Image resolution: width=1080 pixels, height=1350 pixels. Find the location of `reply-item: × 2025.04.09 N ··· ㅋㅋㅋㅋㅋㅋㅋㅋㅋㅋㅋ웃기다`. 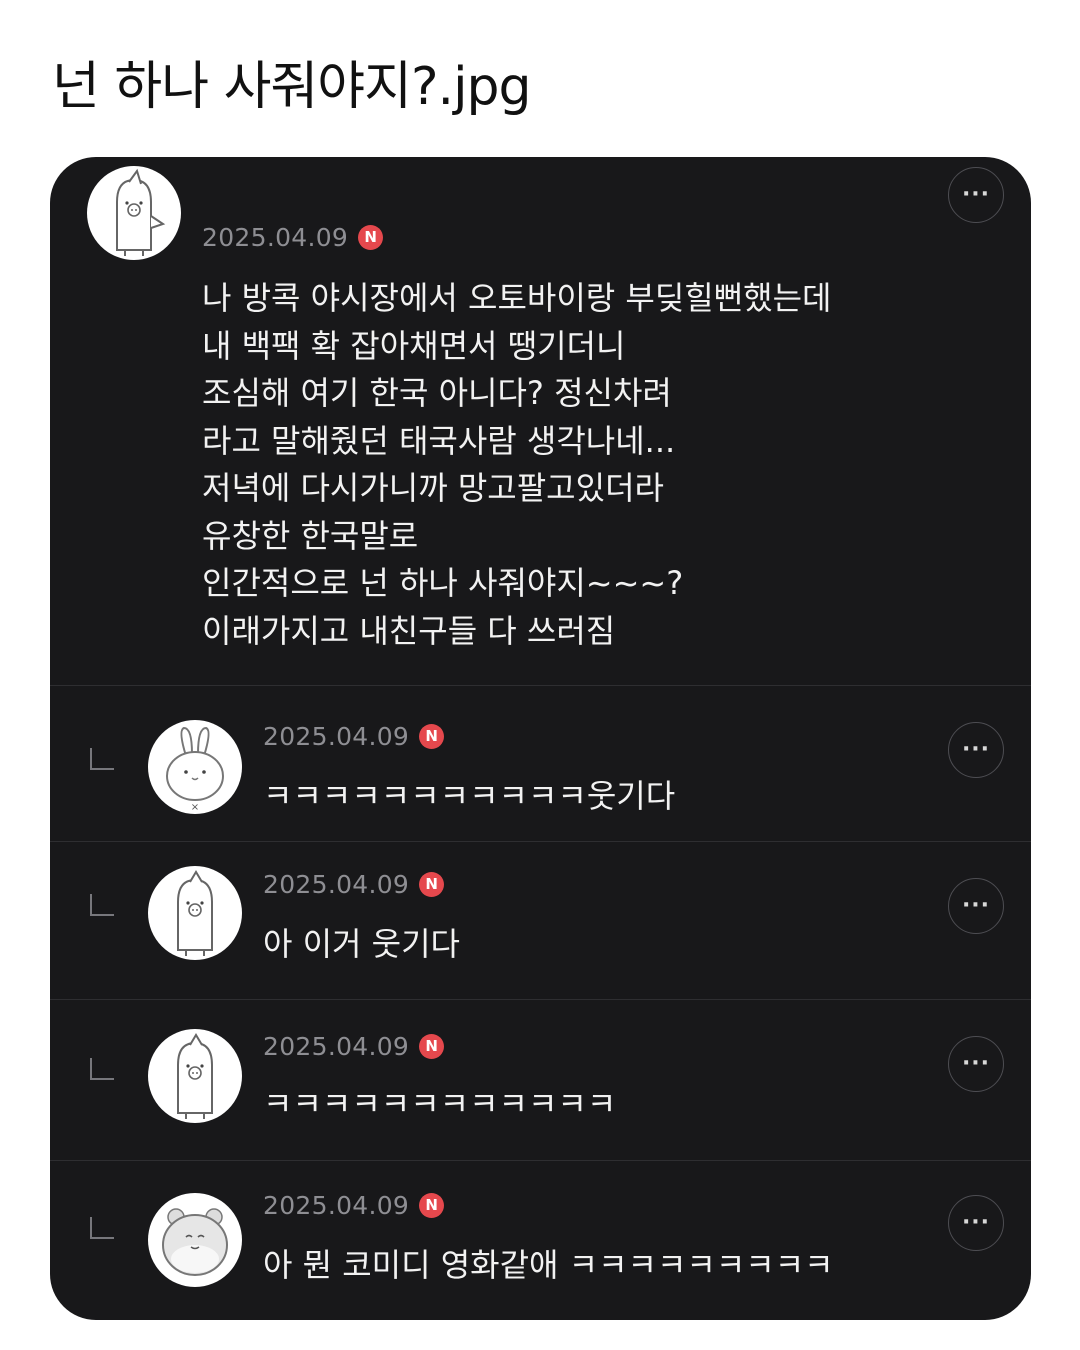

reply-item: × 2025.04.09 N ··· ㅋㅋㅋㅋㅋㅋㅋㅋㅋㅋㅋ웃기다 is located at coordinates (540, 763).